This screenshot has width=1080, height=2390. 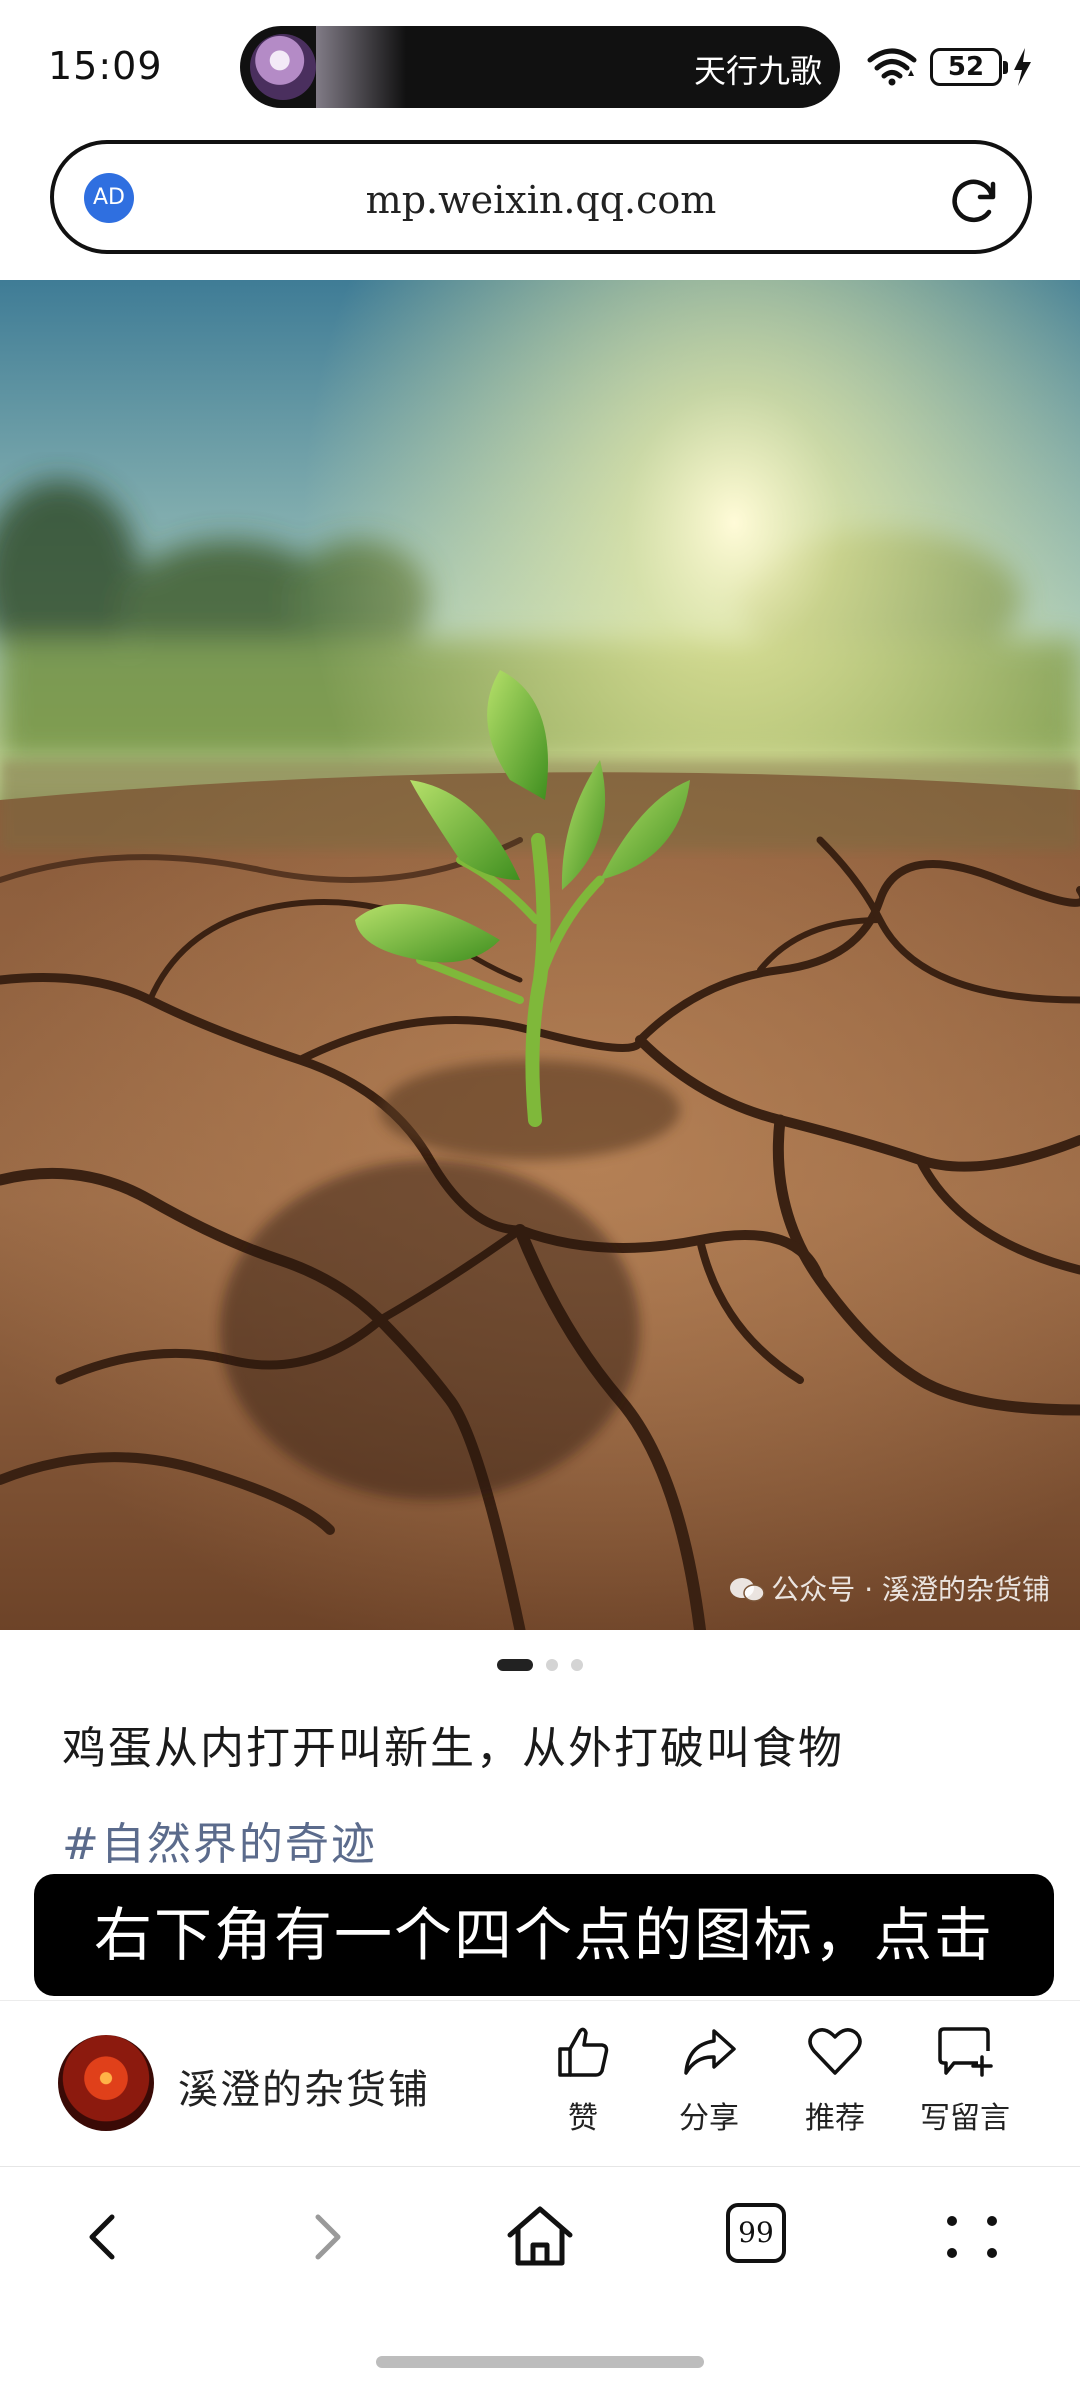 What do you see at coordinates (835, 2118) in the screenshot?
I see `recommend-label: 推荐` at bounding box center [835, 2118].